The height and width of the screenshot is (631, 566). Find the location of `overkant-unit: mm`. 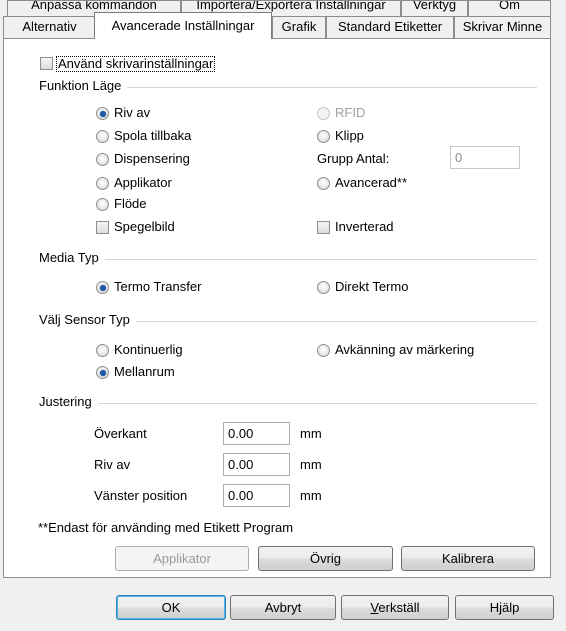

overkant-unit: mm is located at coordinates (311, 433).